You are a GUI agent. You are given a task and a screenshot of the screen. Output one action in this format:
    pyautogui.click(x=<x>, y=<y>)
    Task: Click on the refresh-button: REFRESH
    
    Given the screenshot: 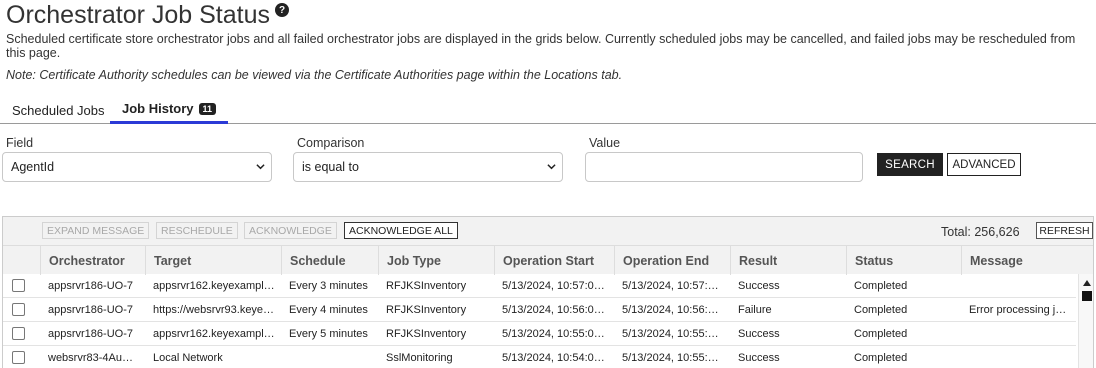 What is the action you would take?
    pyautogui.click(x=1064, y=230)
    